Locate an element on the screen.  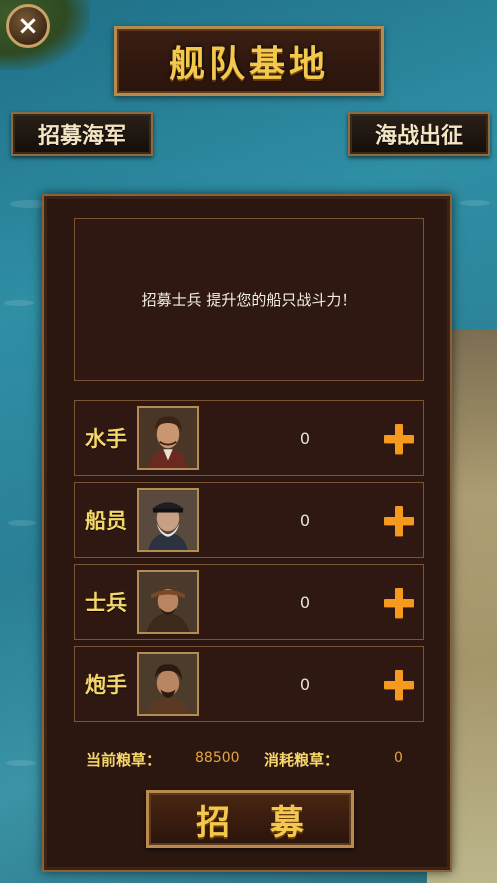
page-title: 舰队基地 is located at coordinates (248, 64).